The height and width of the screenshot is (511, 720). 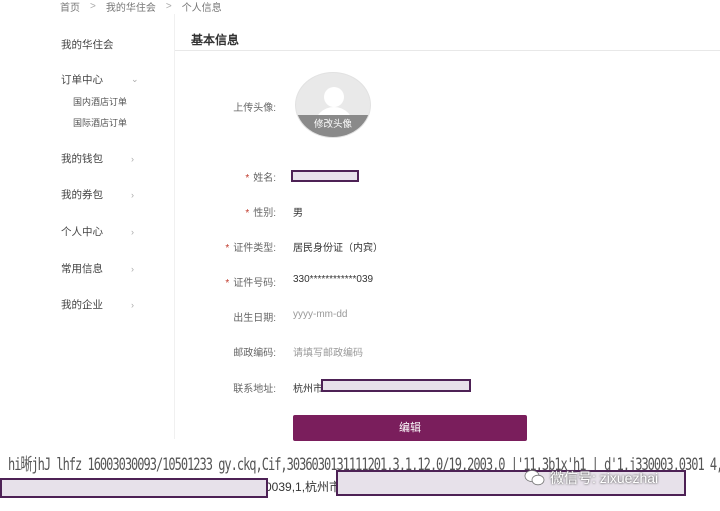 I want to click on id-type-label-text: 证件类型:, so click(x=254, y=248).